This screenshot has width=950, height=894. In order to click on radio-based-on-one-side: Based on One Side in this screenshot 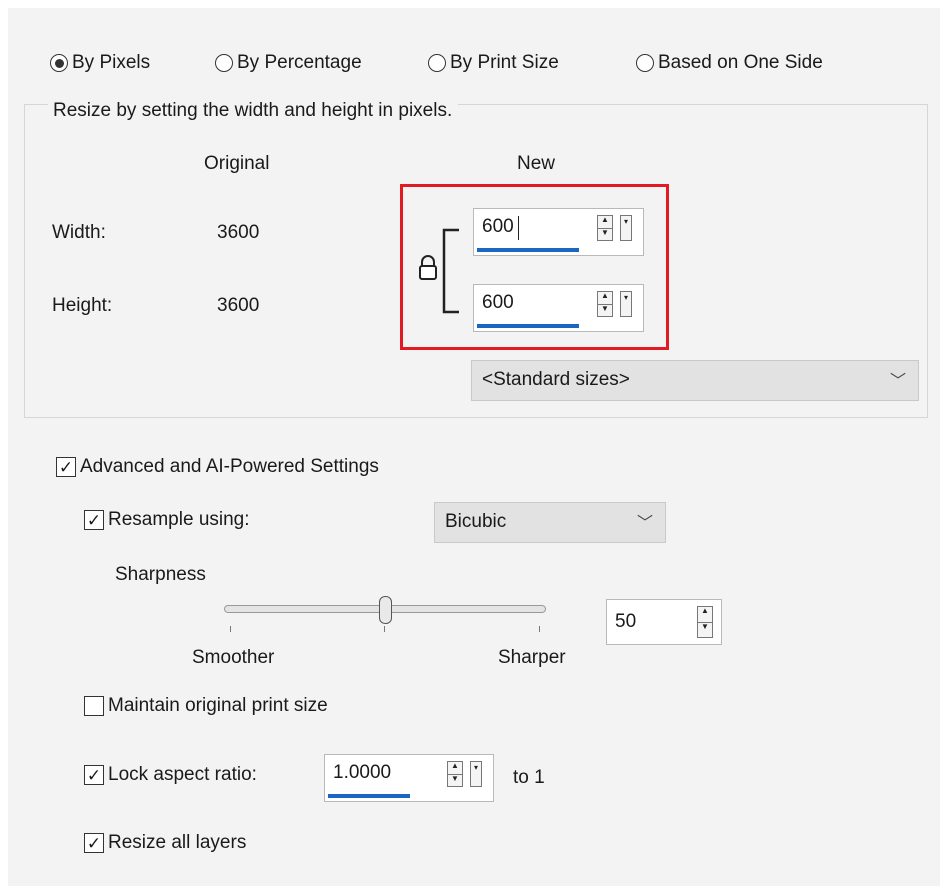, I will do `click(729, 63)`.